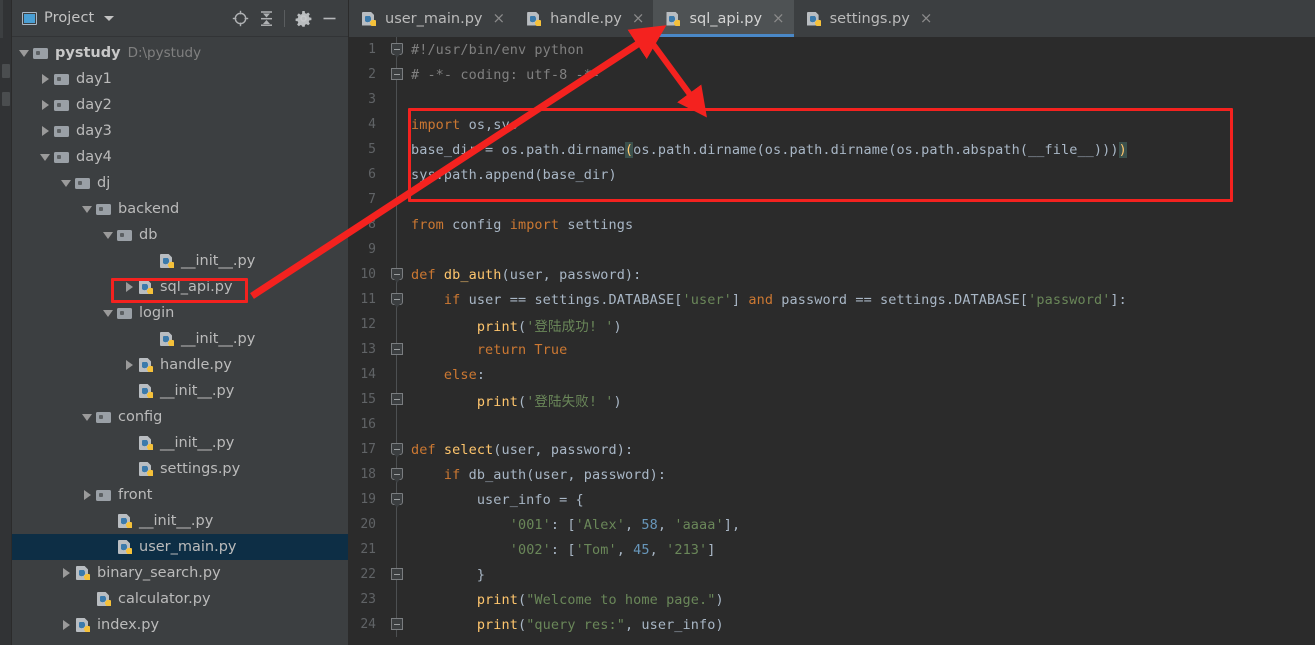 The width and height of the screenshot is (1315, 645). I want to click on tree-row: day4, so click(180, 157).